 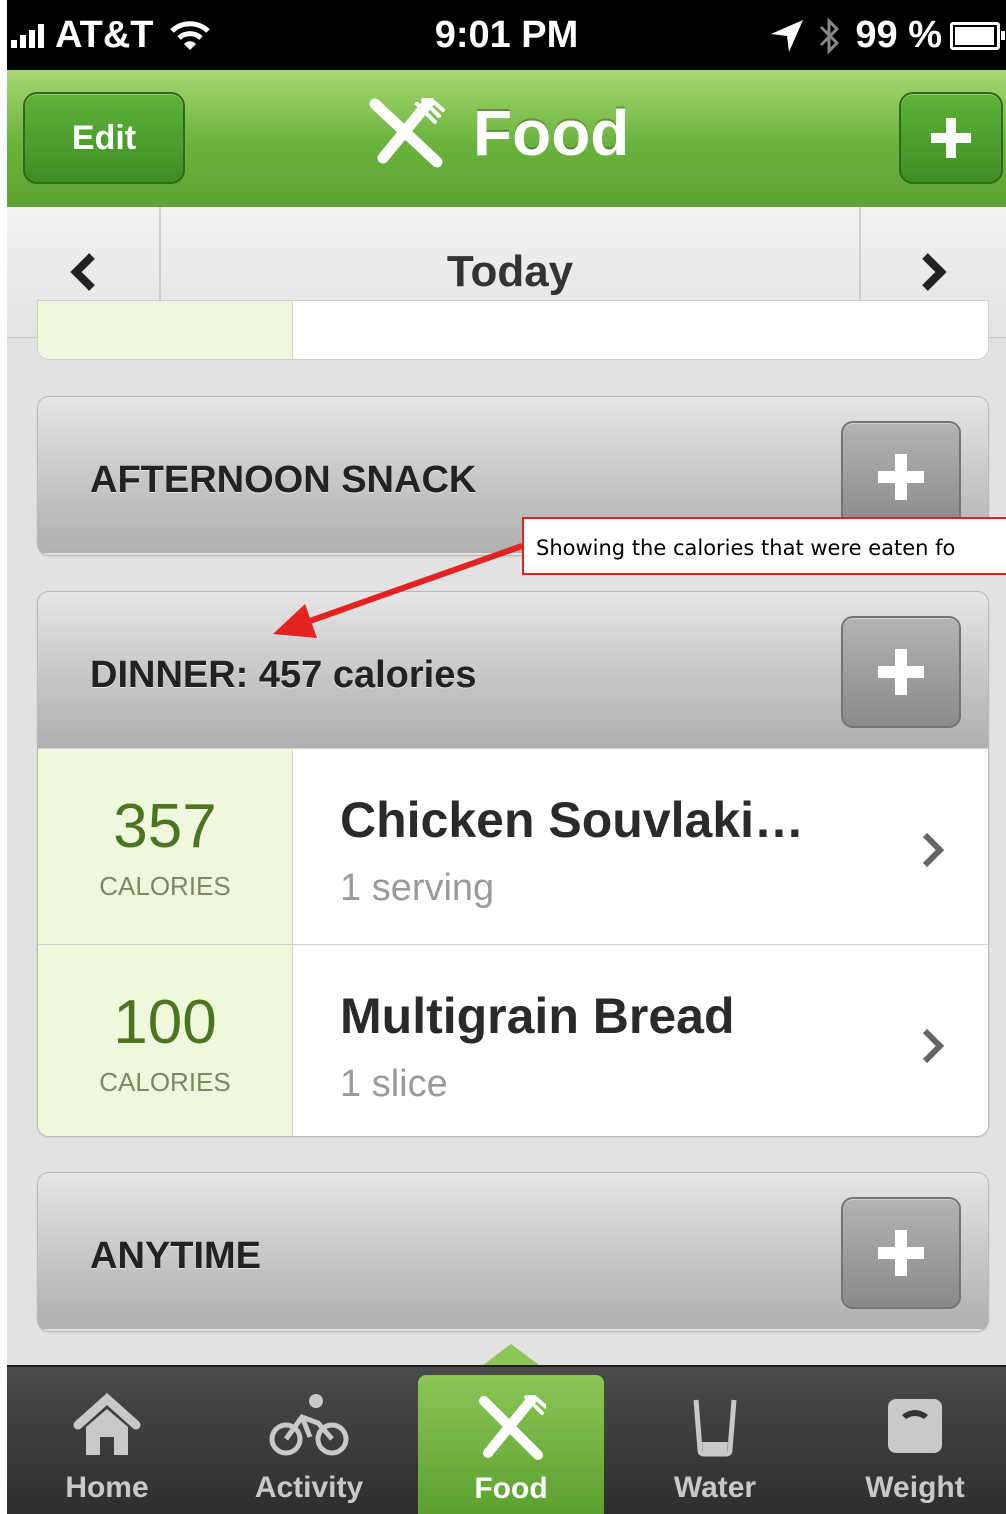 I want to click on previous-food-card, so click(x=513, y=330).